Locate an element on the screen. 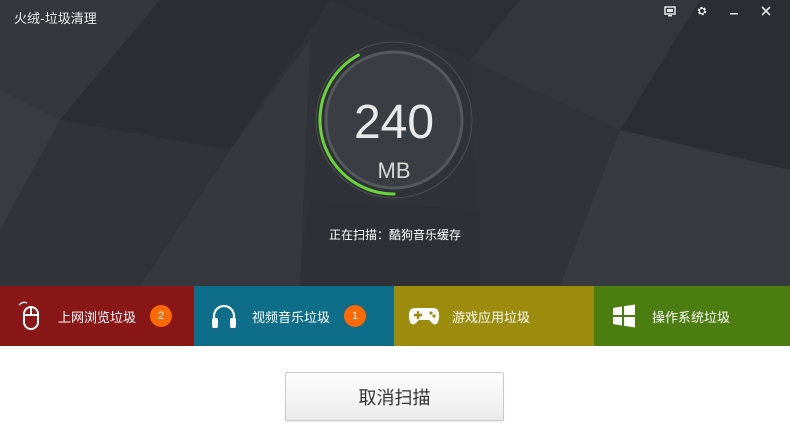 This screenshot has height=446, width=790. category-label: 上网浏览垃圾 is located at coordinates (97, 318).